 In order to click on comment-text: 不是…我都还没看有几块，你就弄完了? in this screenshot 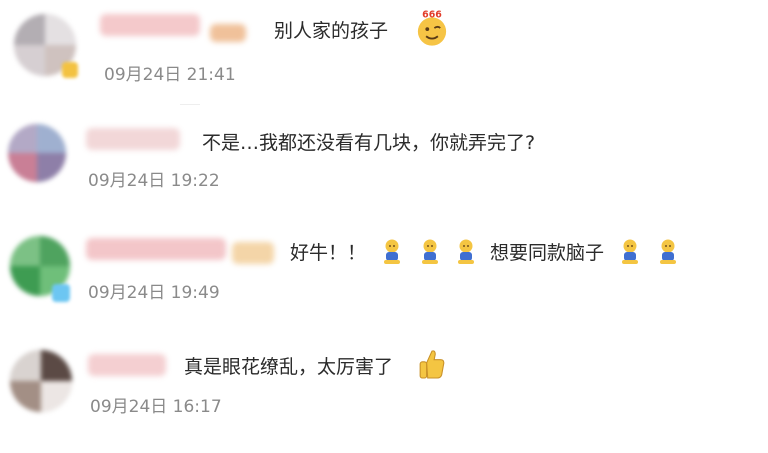, I will do `click(369, 143)`.